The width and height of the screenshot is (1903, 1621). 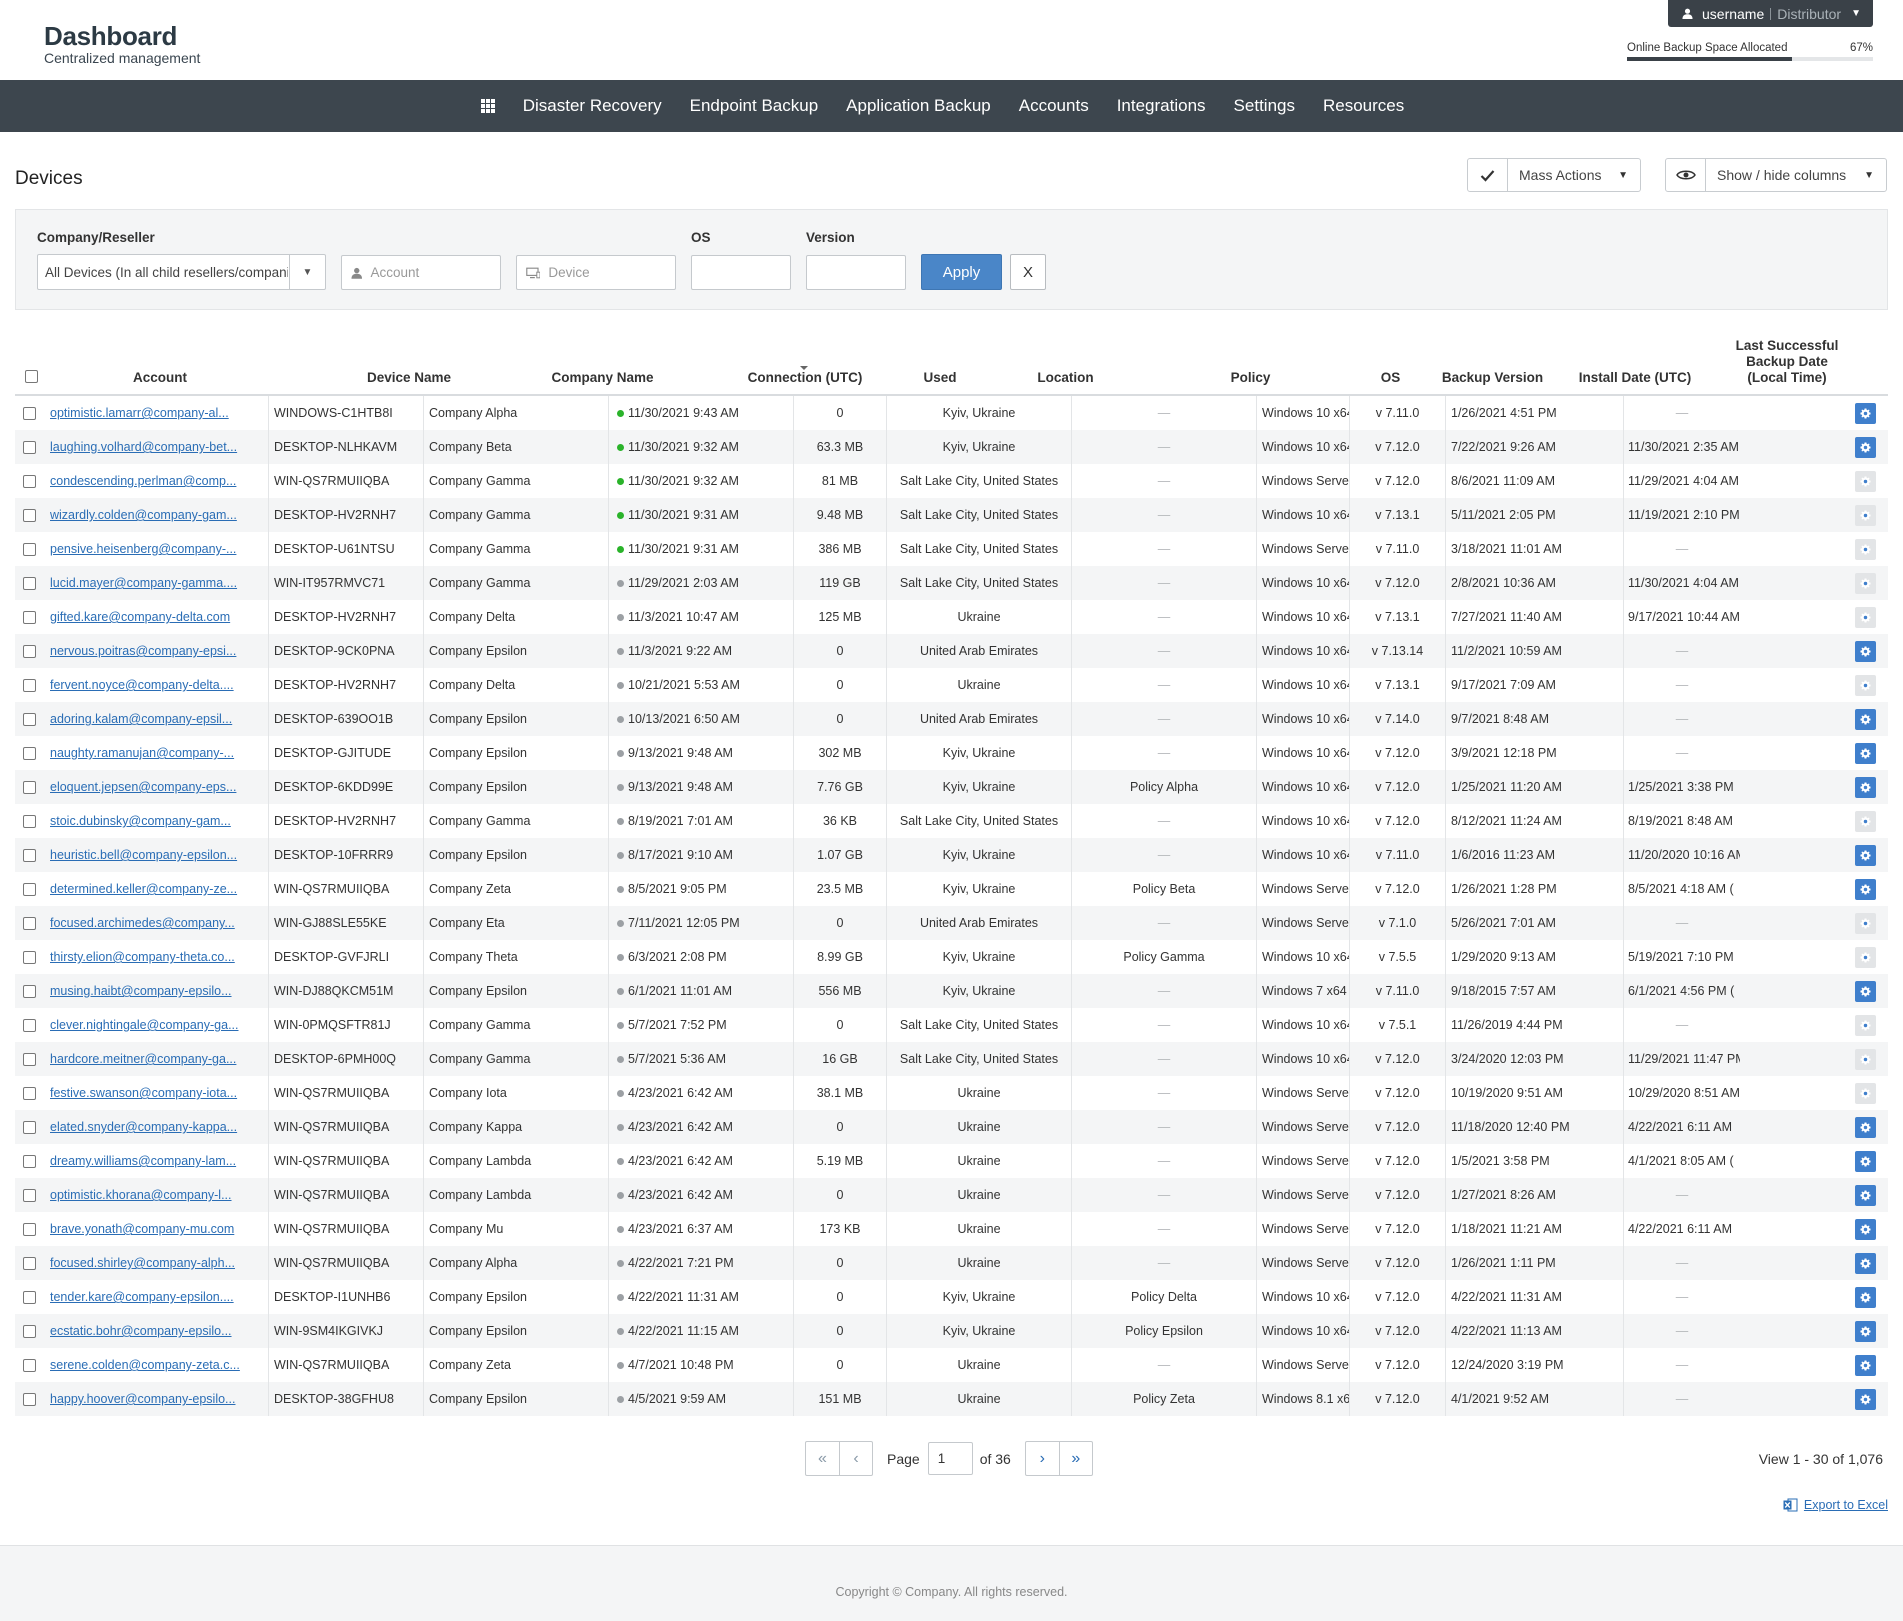 What do you see at coordinates (961, 272) in the screenshot?
I see `apply-button: Apply` at bounding box center [961, 272].